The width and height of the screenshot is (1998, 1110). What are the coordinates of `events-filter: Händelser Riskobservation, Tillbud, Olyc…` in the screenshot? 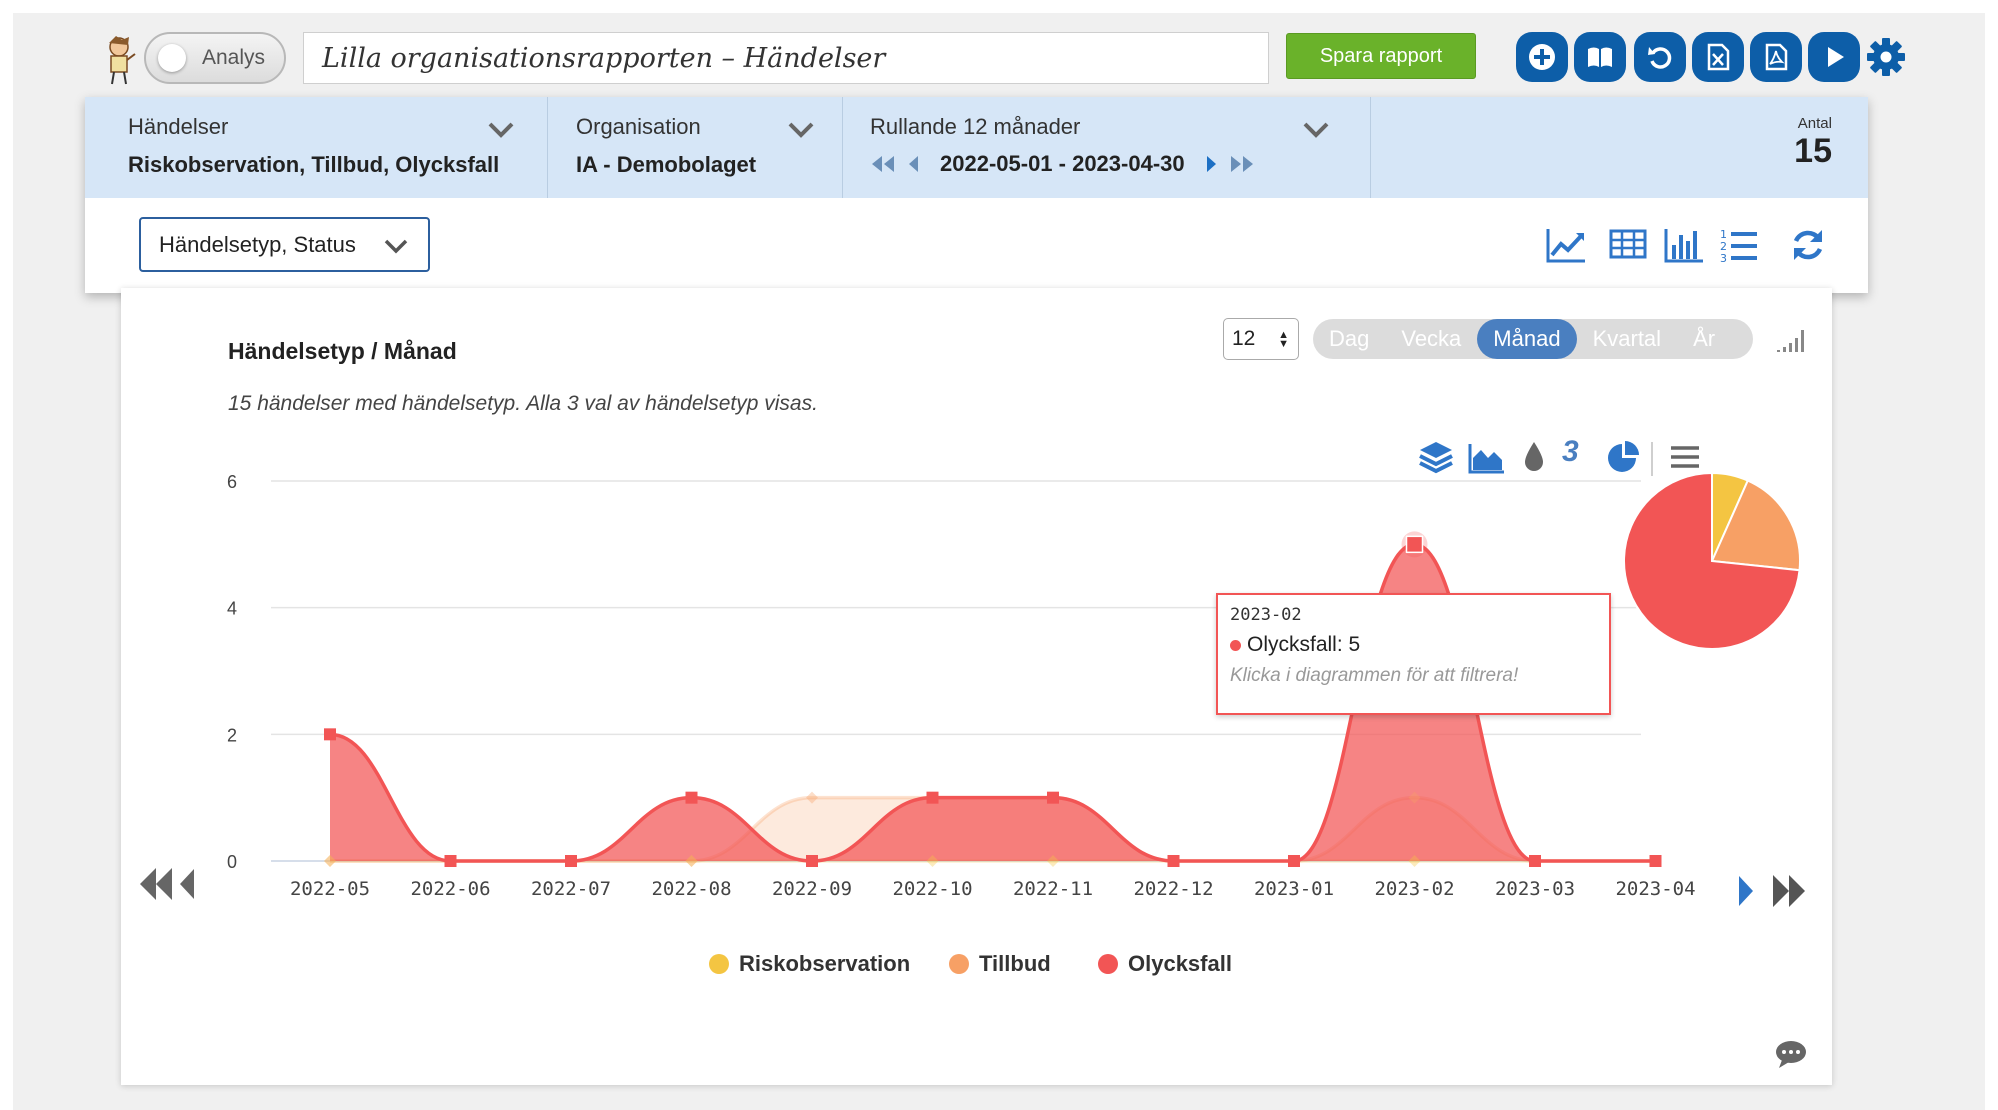 It's located at (316, 147).